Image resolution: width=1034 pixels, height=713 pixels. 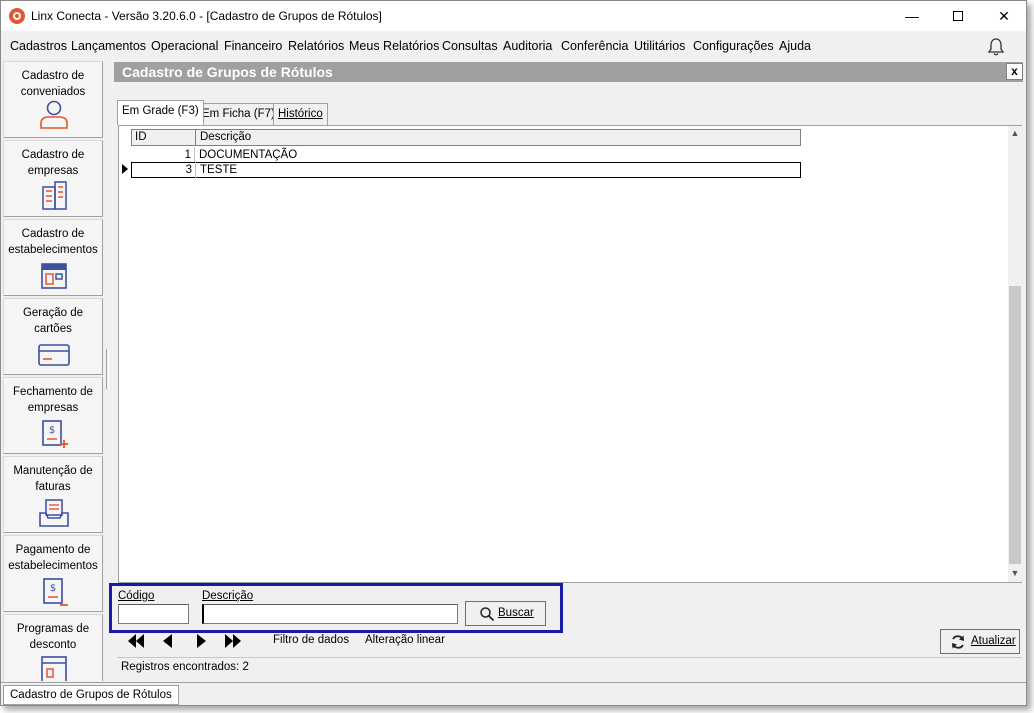 What do you see at coordinates (201, 641) in the screenshot?
I see `next-record-icon` at bounding box center [201, 641].